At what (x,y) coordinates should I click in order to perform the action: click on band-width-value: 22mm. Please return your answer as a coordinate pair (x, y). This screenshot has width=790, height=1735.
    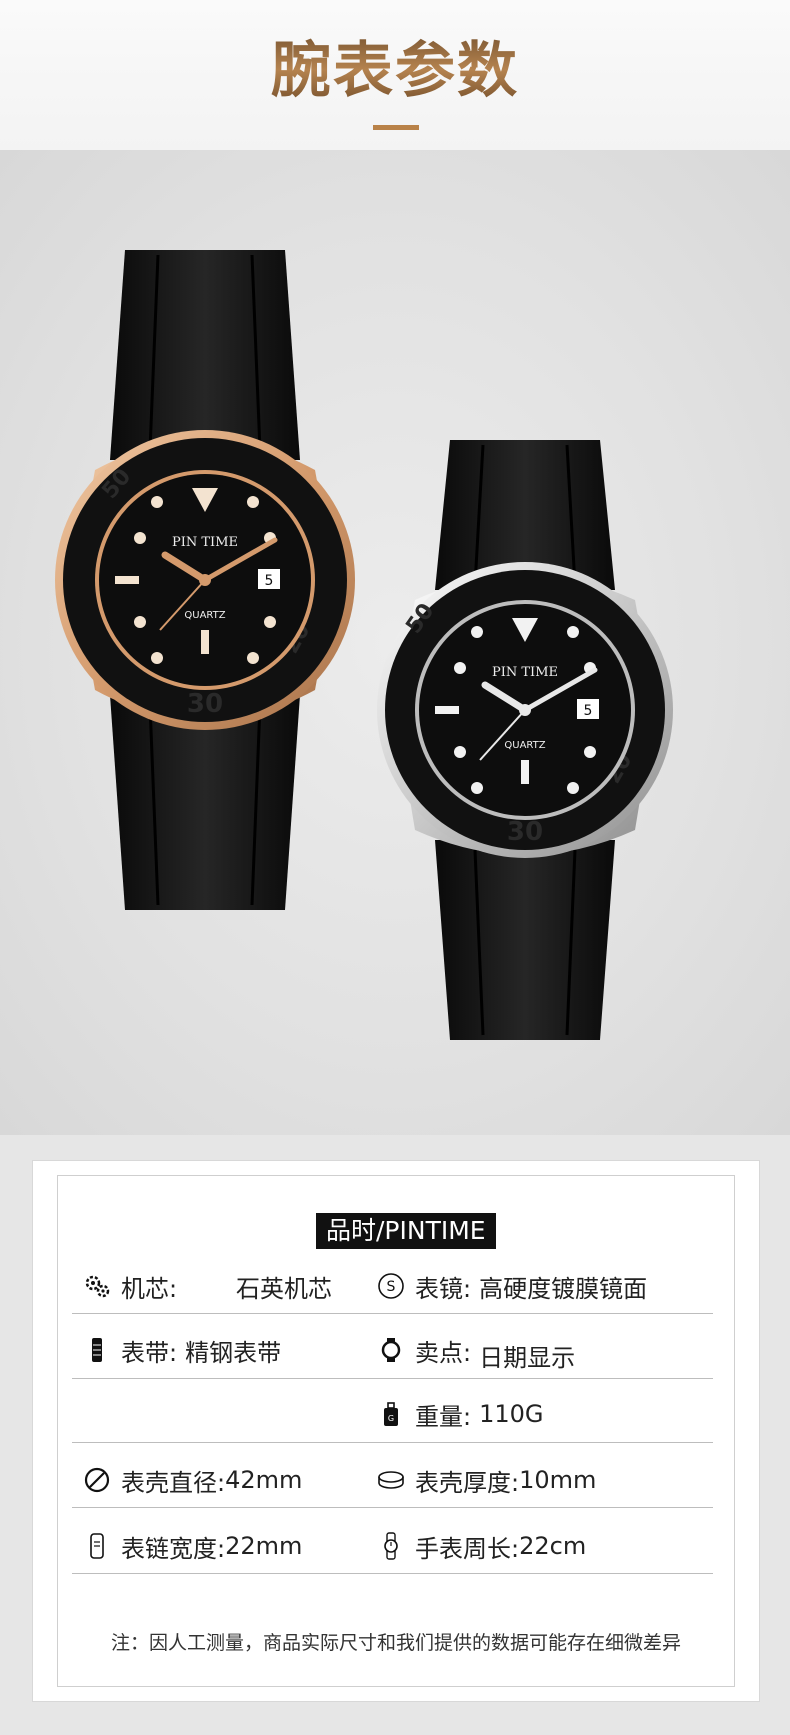
    Looking at the image, I should click on (264, 1546).